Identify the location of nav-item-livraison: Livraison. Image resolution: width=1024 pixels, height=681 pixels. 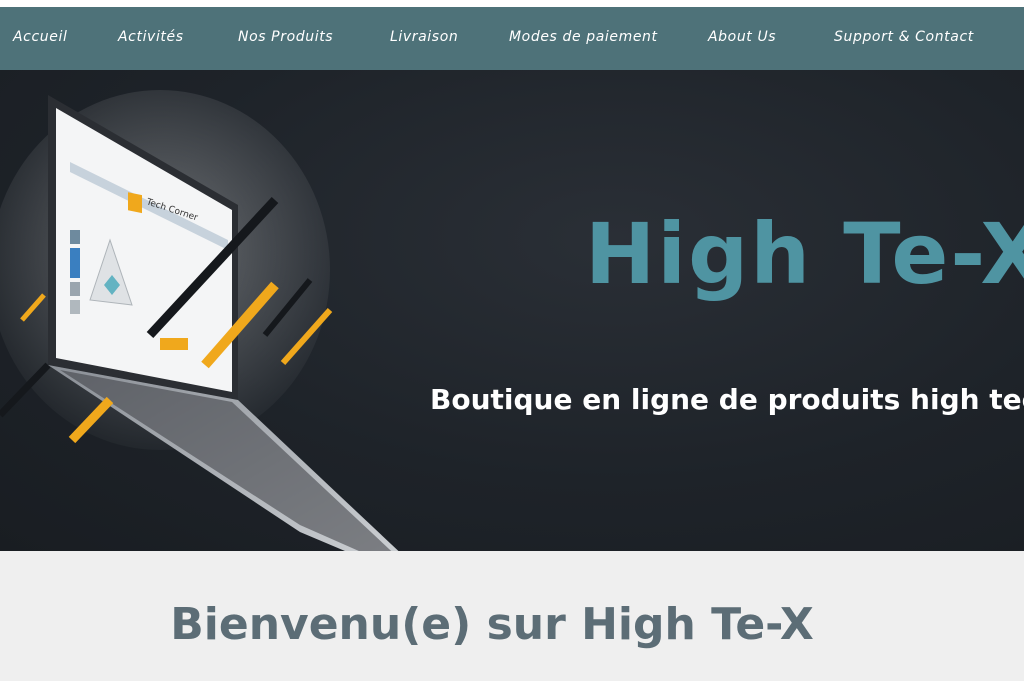
(424, 37).